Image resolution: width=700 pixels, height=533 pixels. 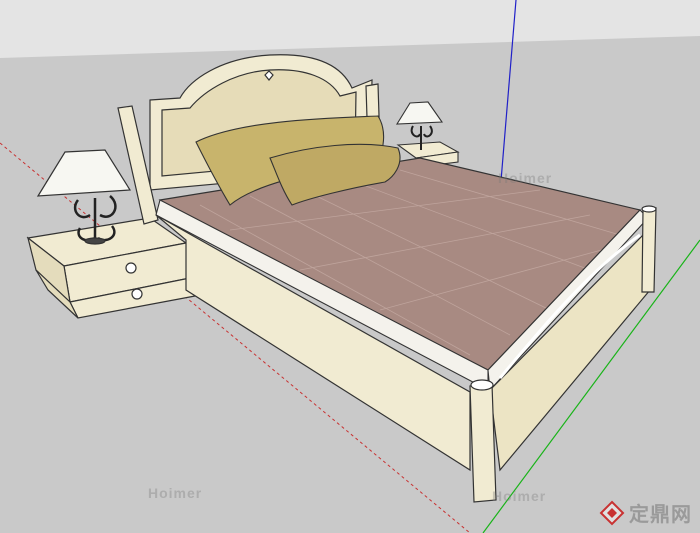 I want to click on right-post, so click(x=649, y=249).